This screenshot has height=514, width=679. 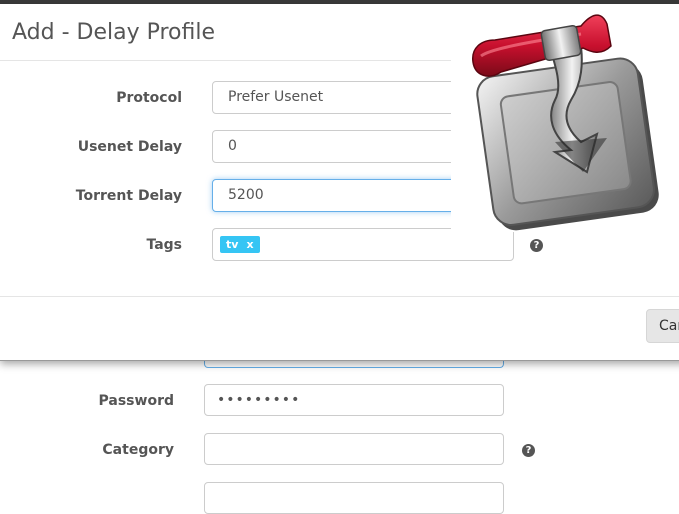 I want to click on tag-remove-icon: x, so click(x=249, y=244).